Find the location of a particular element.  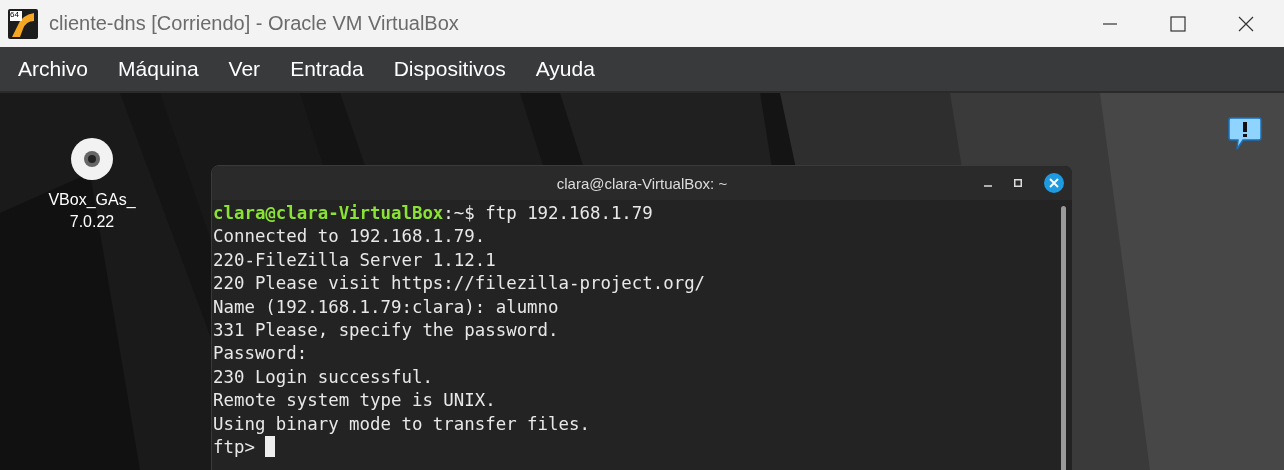

output-line: Connected to 192.168.1.79. is located at coordinates (349, 236).